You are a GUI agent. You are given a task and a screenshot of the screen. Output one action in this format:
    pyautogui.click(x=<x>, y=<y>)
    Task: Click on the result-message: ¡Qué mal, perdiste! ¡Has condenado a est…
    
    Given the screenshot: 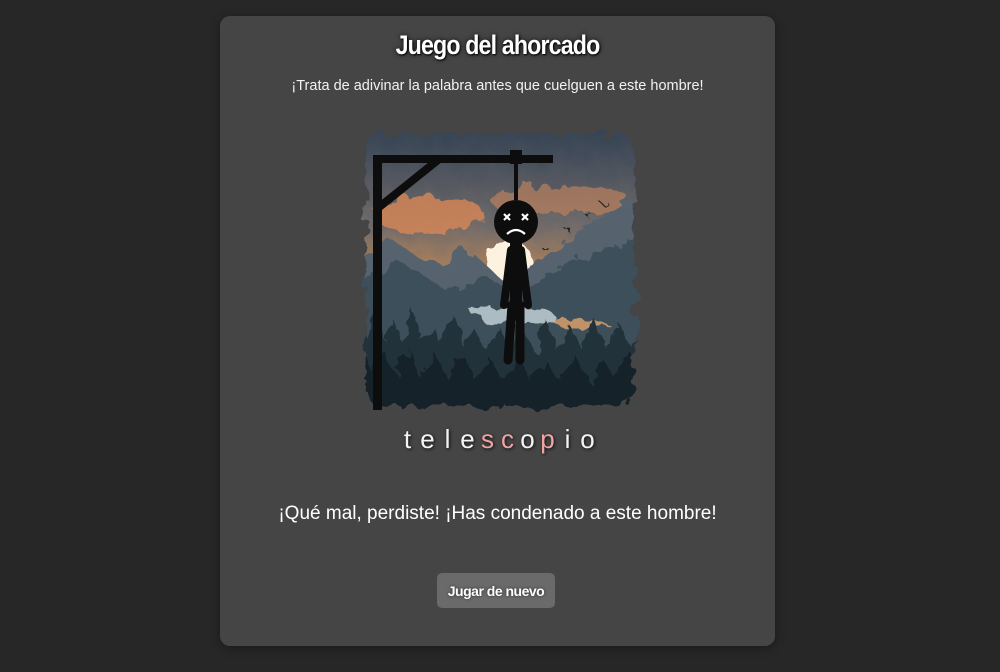 What is the action you would take?
    pyautogui.click(x=497, y=513)
    